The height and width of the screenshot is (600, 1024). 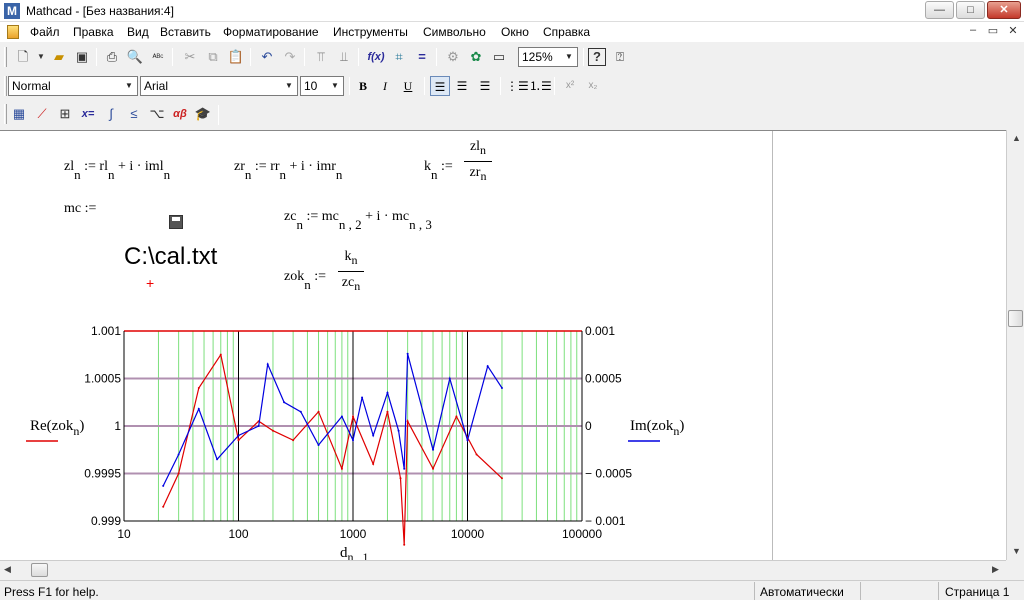 What do you see at coordinates (157, 114) in the screenshot?
I see `programming-icon: ⌥` at bounding box center [157, 114].